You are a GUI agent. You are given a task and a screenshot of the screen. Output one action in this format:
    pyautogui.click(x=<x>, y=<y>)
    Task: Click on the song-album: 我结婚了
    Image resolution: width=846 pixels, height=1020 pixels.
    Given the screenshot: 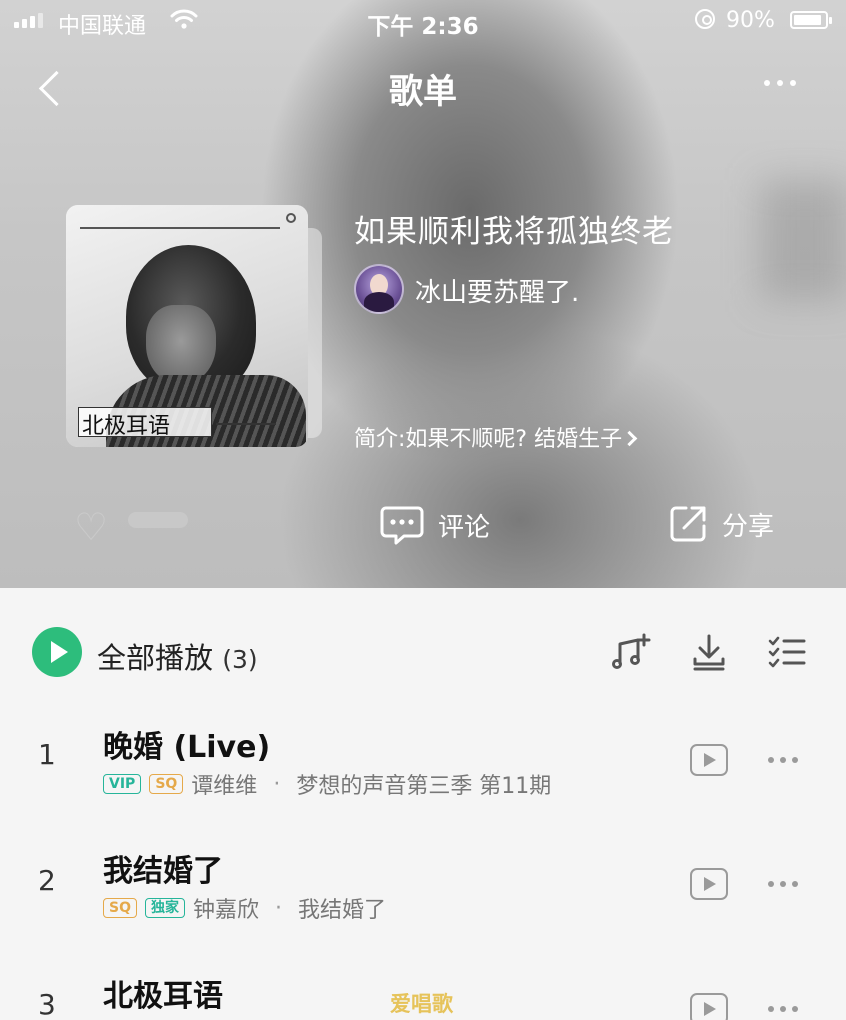 What is the action you would take?
    pyautogui.click(x=342, y=910)
    